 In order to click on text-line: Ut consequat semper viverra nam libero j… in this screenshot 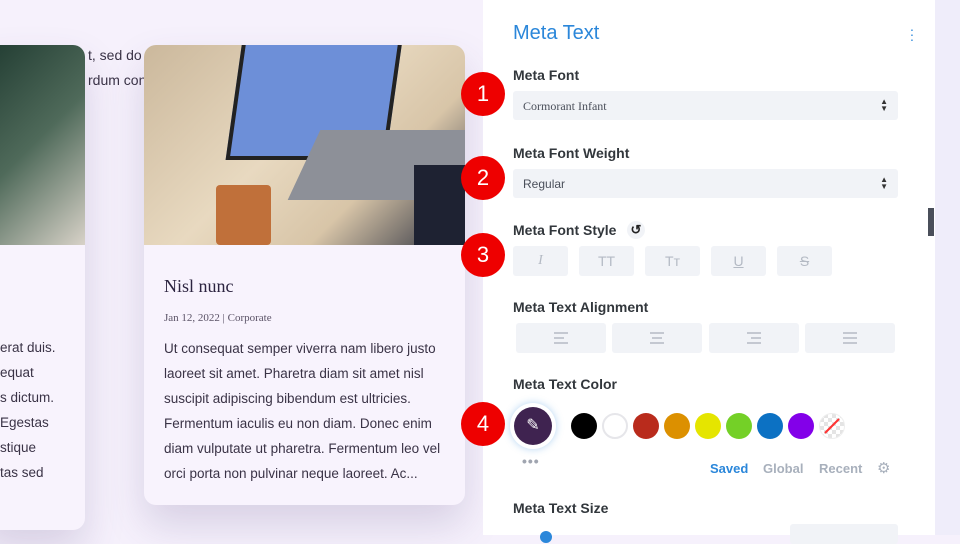, I will do `click(300, 348)`.